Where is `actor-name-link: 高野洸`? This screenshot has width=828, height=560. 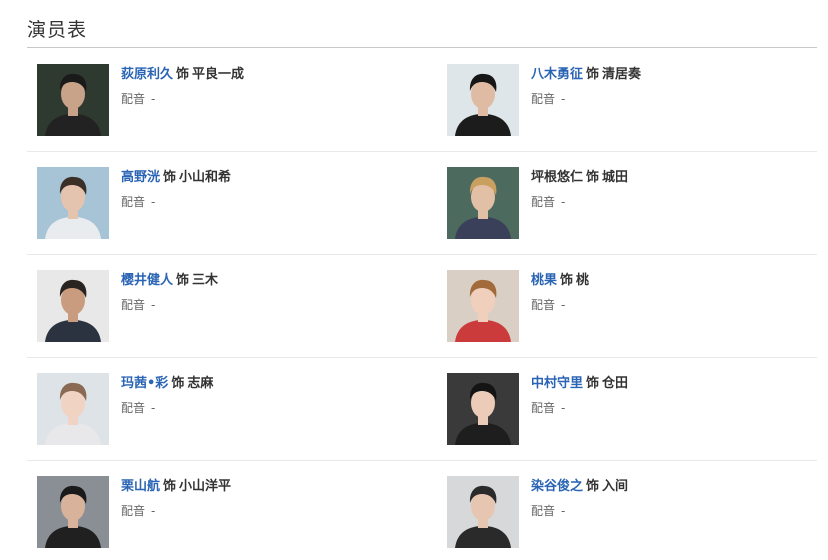
actor-name-link: 高野洸 is located at coordinates (140, 177).